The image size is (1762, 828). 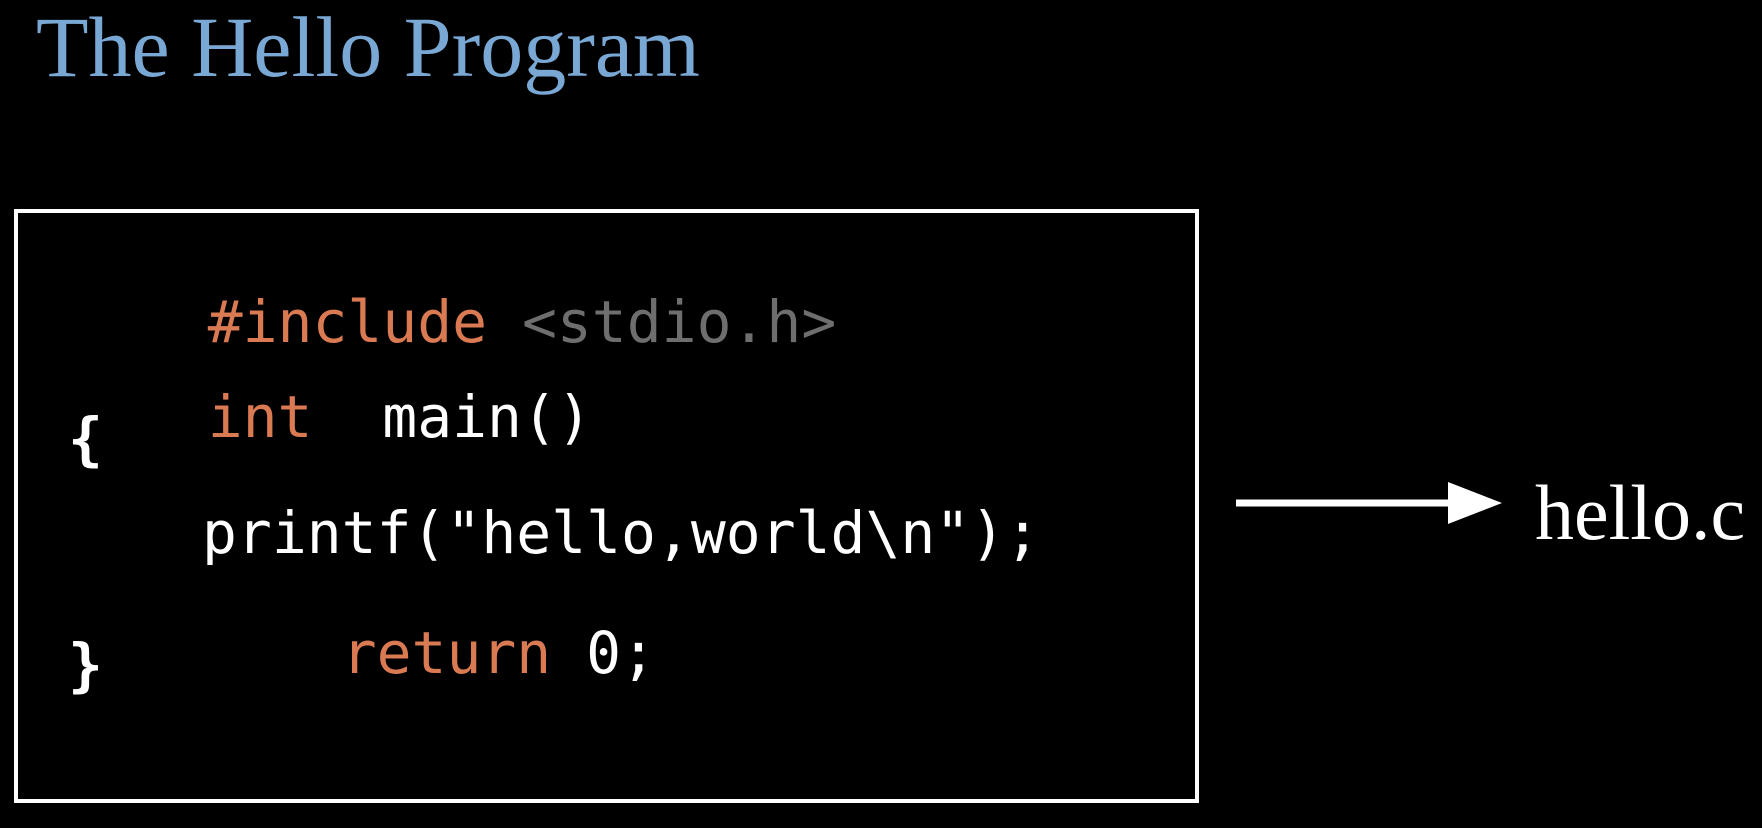 I want to click on close-brace: }, so click(x=85, y=665).